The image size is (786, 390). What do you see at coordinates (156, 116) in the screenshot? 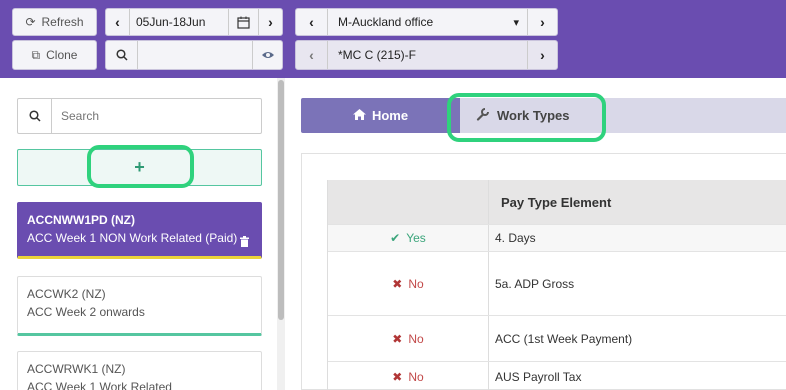
I see `sidebar-search-input` at bounding box center [156, 116].